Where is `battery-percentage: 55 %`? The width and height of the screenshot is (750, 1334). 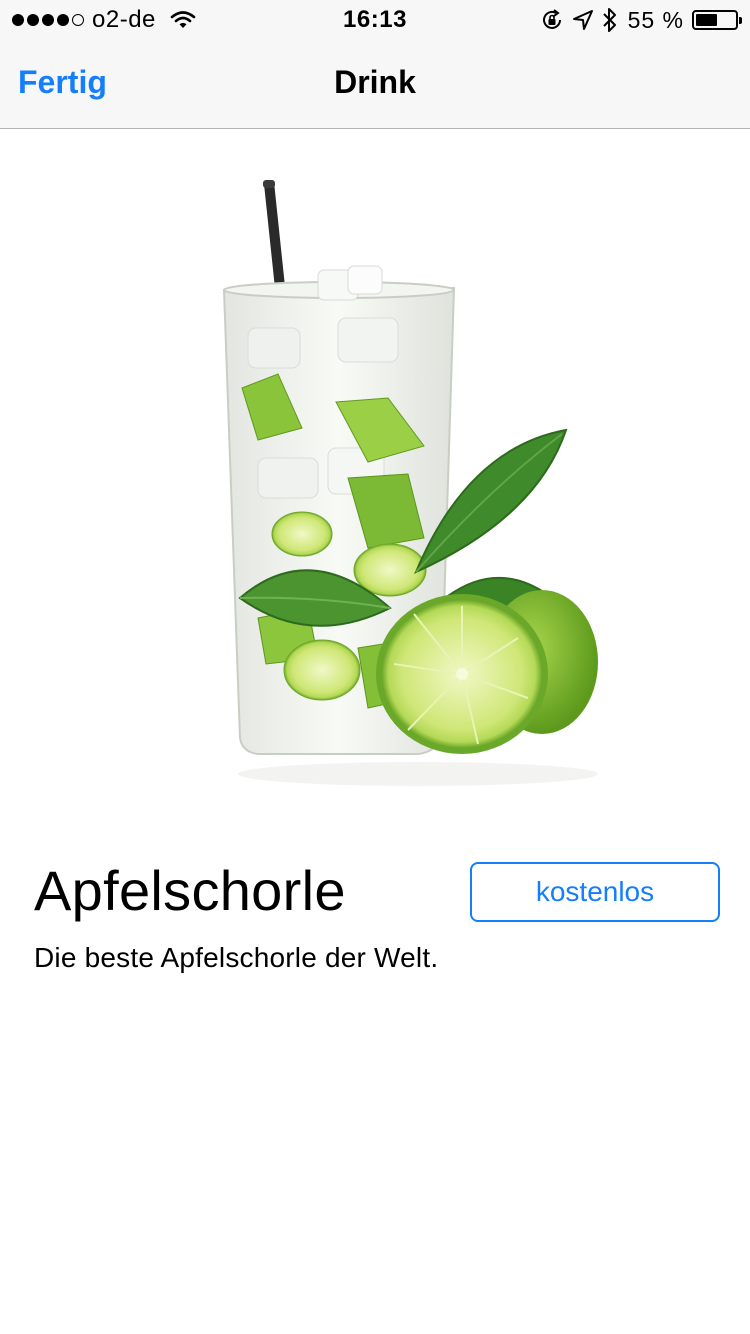
battery-percentage: 55 % is located at coordinates (655, 19).